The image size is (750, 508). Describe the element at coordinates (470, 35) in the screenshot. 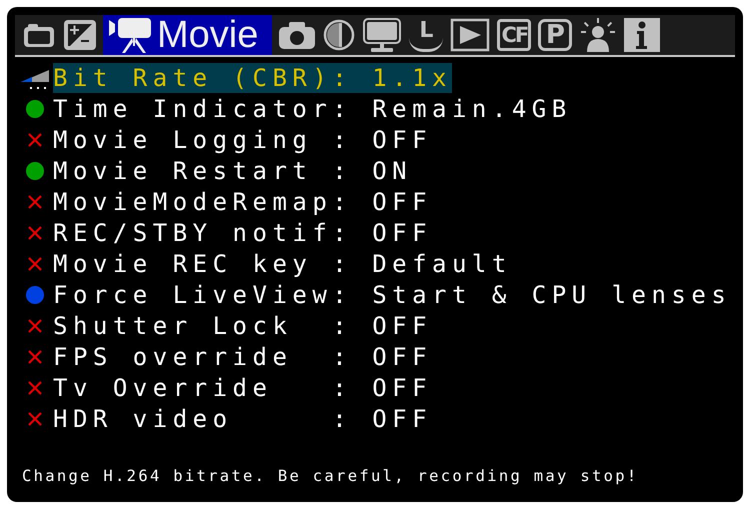

I see `play-icon` at that location.